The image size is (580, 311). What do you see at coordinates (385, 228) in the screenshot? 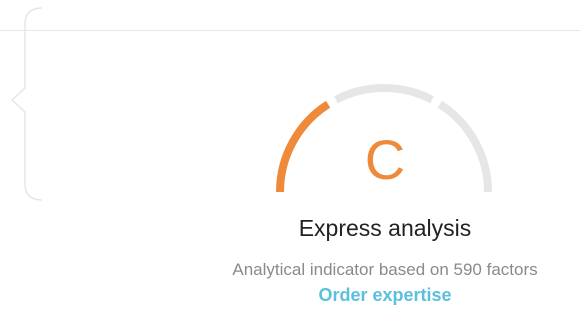
I see `analysis-title: Express analysis` at bounding box center [385, 228].